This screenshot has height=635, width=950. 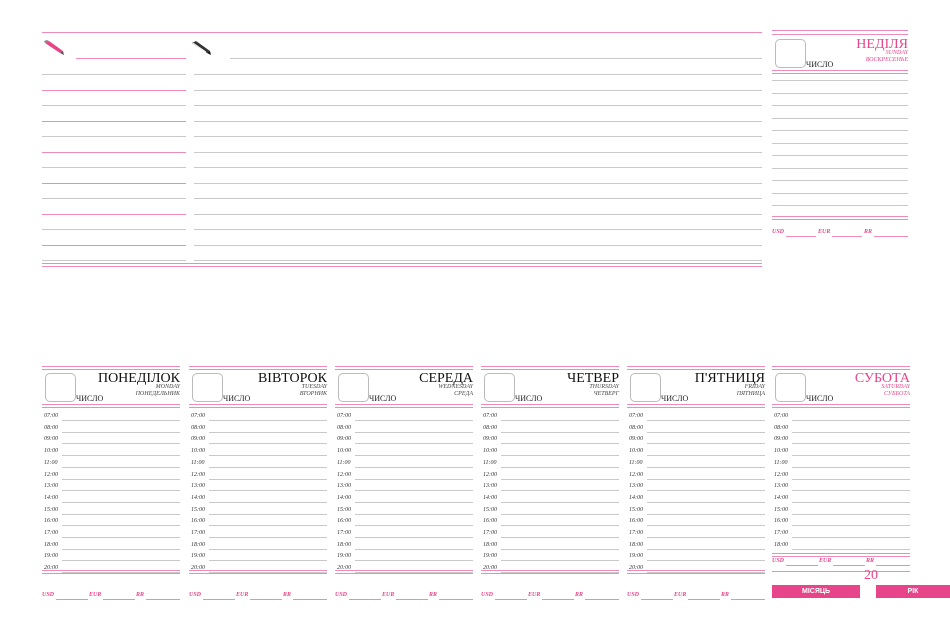 What do you see at coordinates (490, 416) in the screenshot?
I see `time-slot-label: 07:00` at bounding box center [490, 416].